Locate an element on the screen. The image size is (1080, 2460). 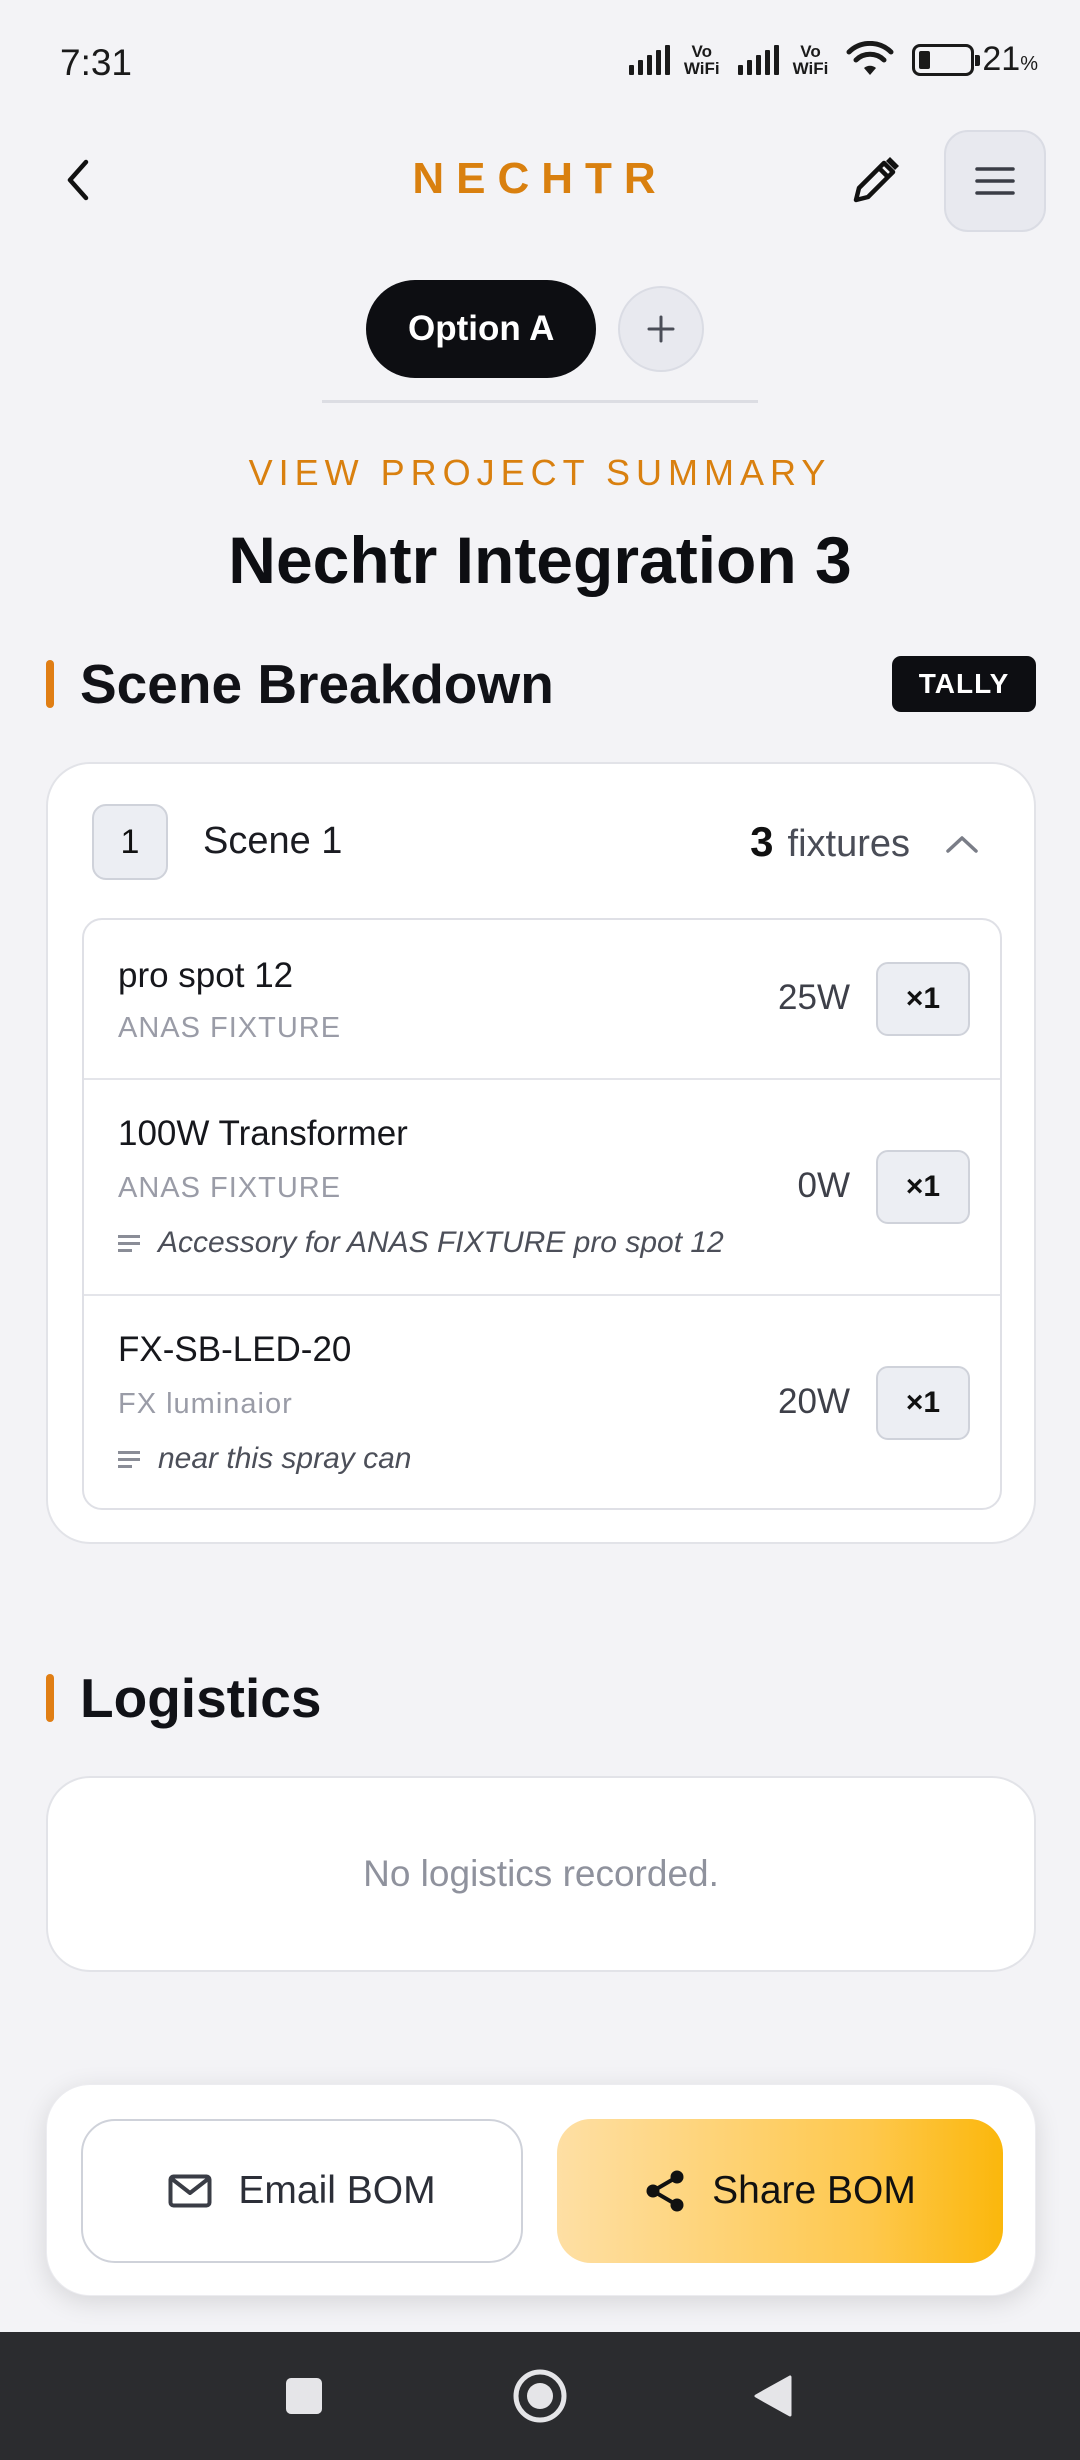
tally-button: TALLY is located at coordinates (964, 684).